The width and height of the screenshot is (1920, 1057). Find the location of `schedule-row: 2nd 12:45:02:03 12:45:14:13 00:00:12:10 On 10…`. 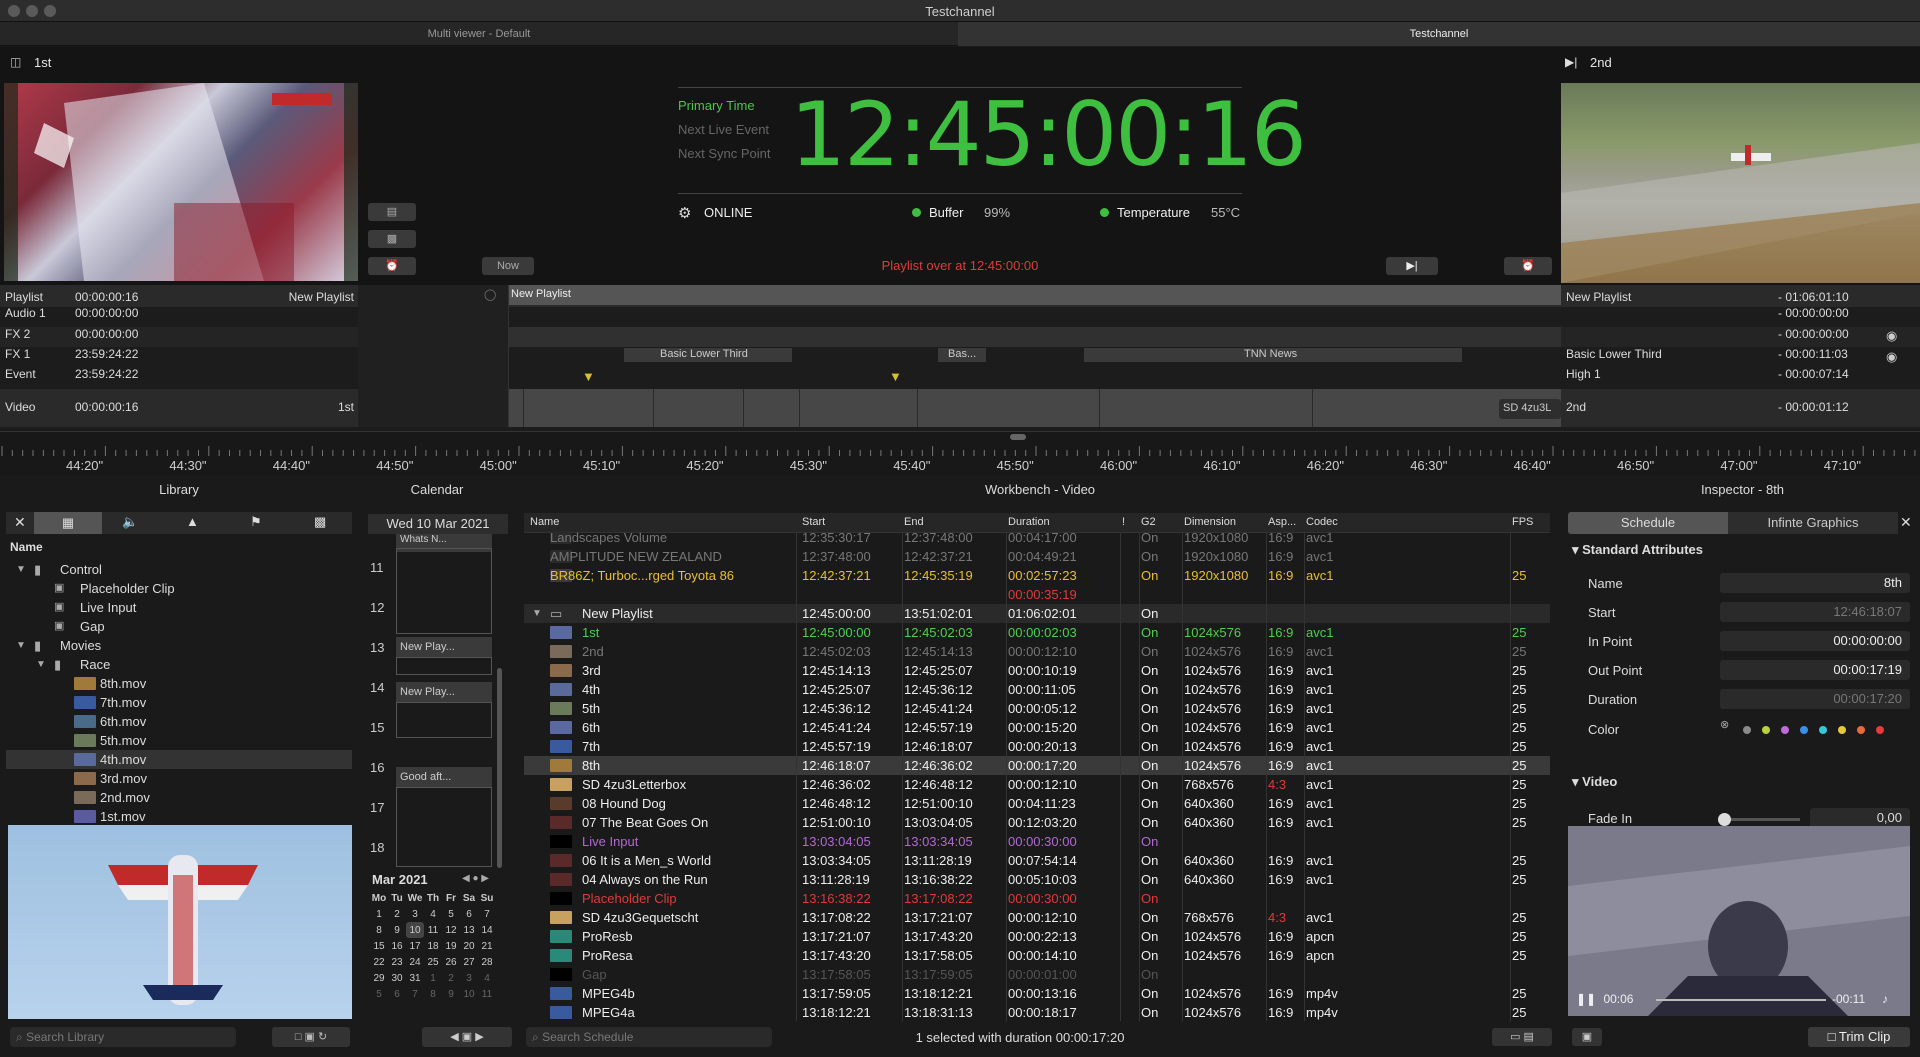

schedule-row: 2nd 12:45:02:03 12:45:14:13 00:00:12:10 On 10… is located at coordinates (1037, 651).